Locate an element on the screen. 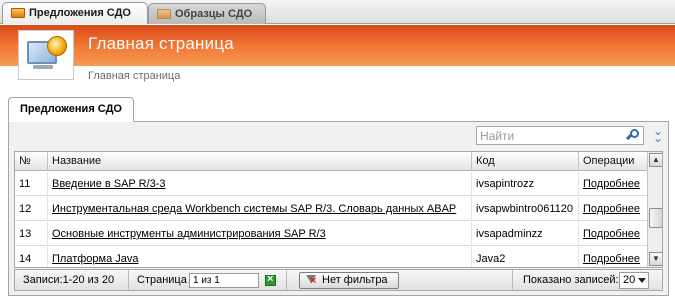 The image size is (675, 303). app-tab-offers: Предложения СДО is located at coordinates (75, 13).